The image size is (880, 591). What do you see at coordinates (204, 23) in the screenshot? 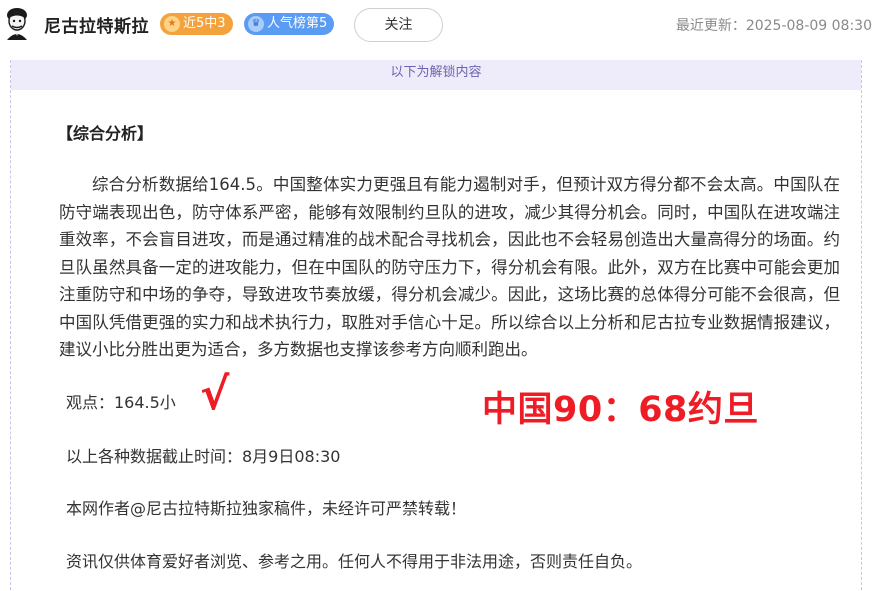
I see `record-badge-label: 近5中3` at bounding box center [204, 23].